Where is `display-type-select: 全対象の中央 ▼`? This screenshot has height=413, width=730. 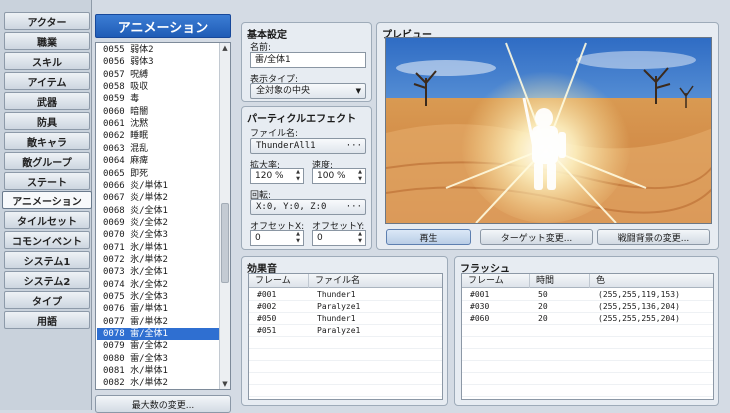 display-type-select: 全対象の中央 ▼ is located at coordinates (308, 91).